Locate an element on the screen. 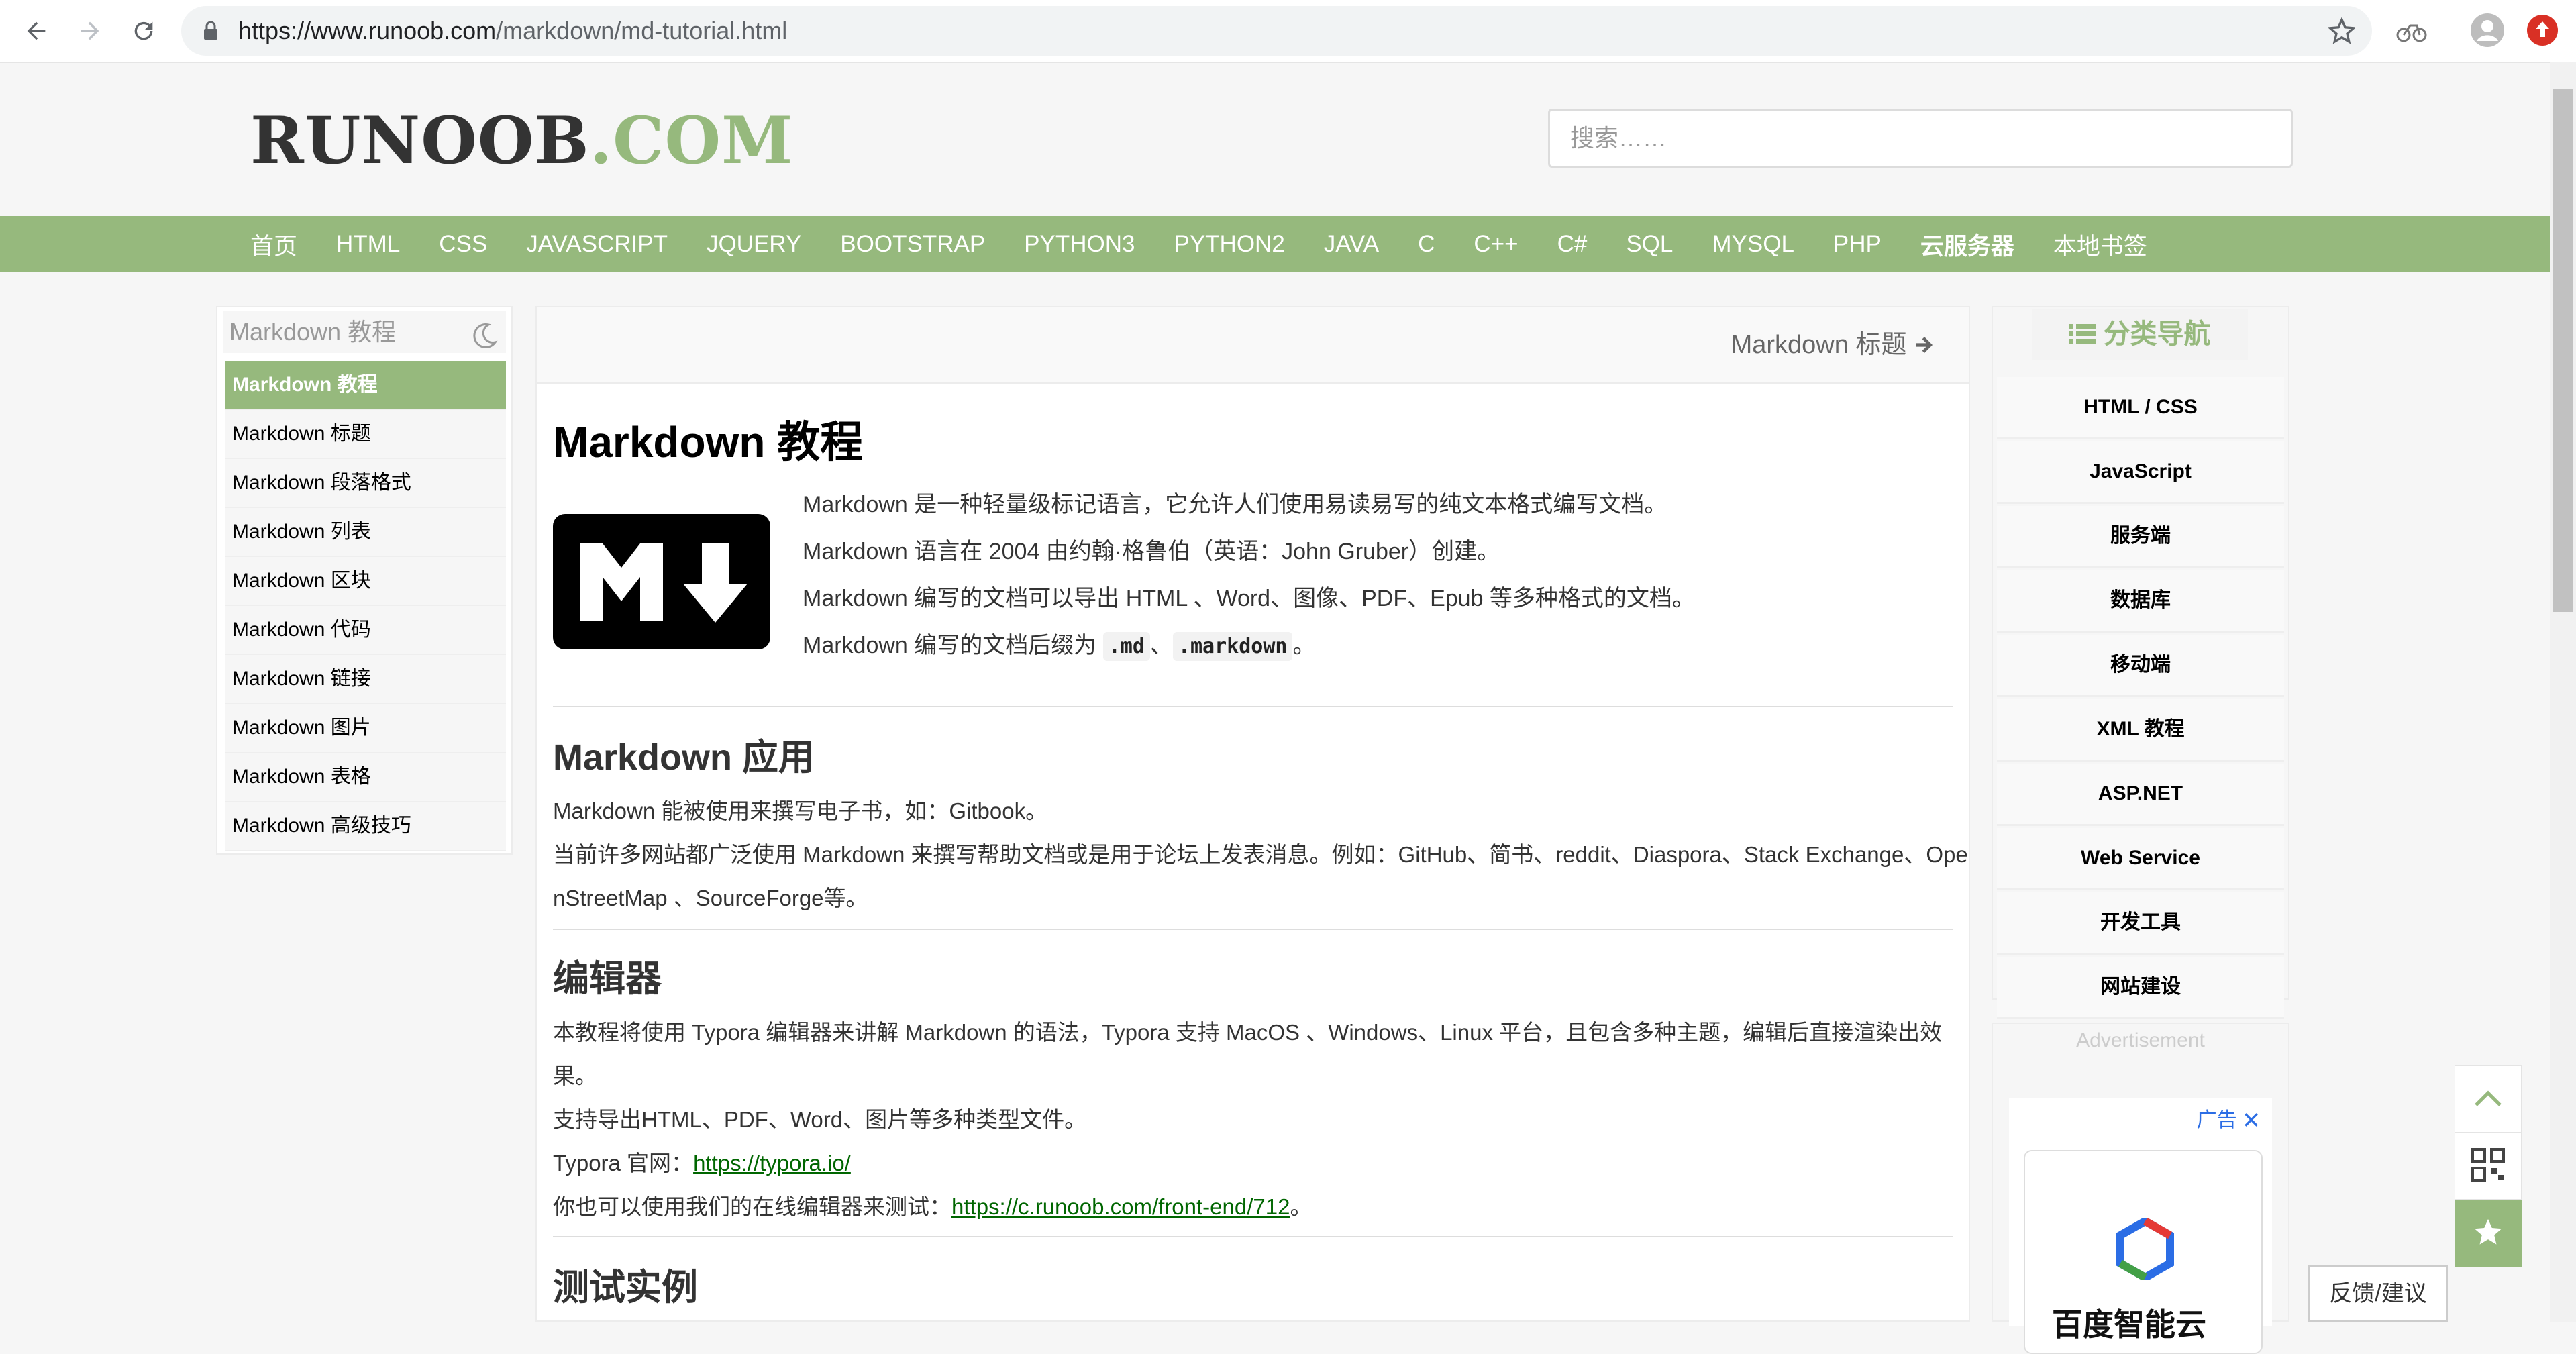  suffix-end: 。 is located at coordinates (1304, 645).